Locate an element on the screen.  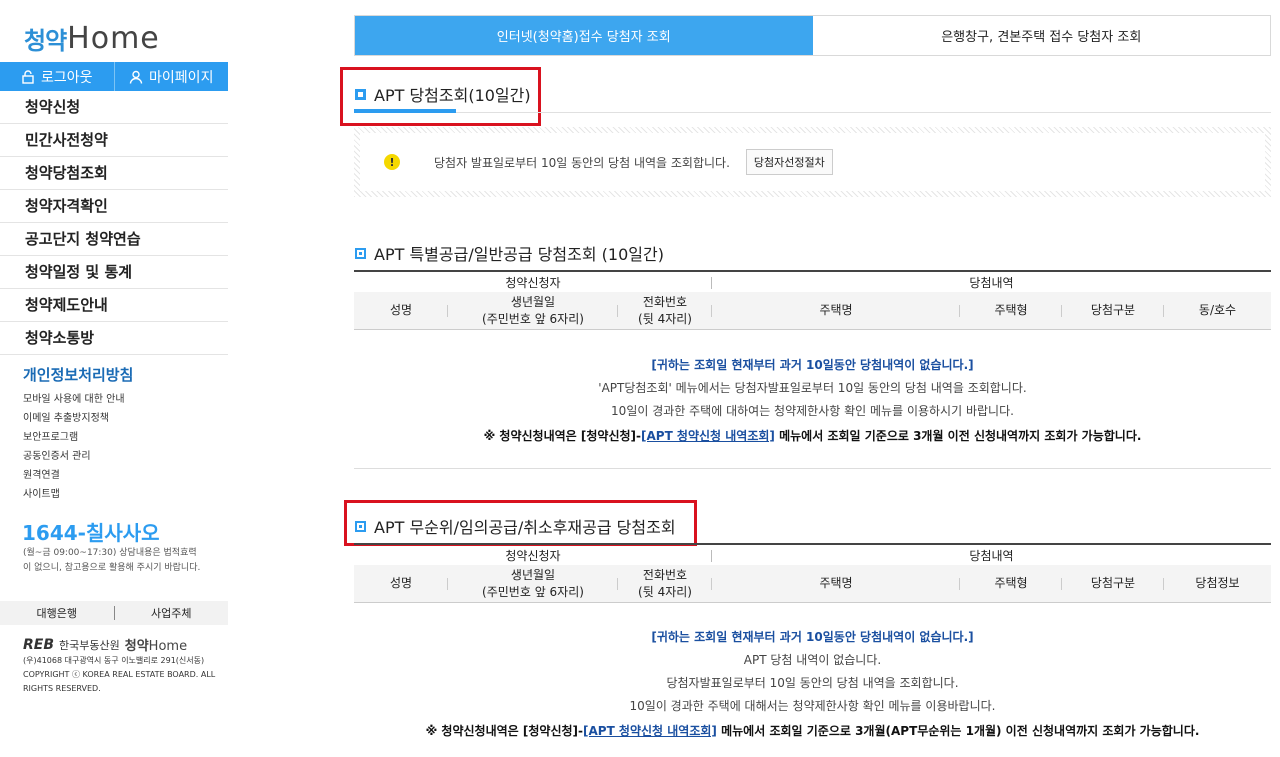
menu-item-communication: 청약소통방 is located at coordinates (114, 338).